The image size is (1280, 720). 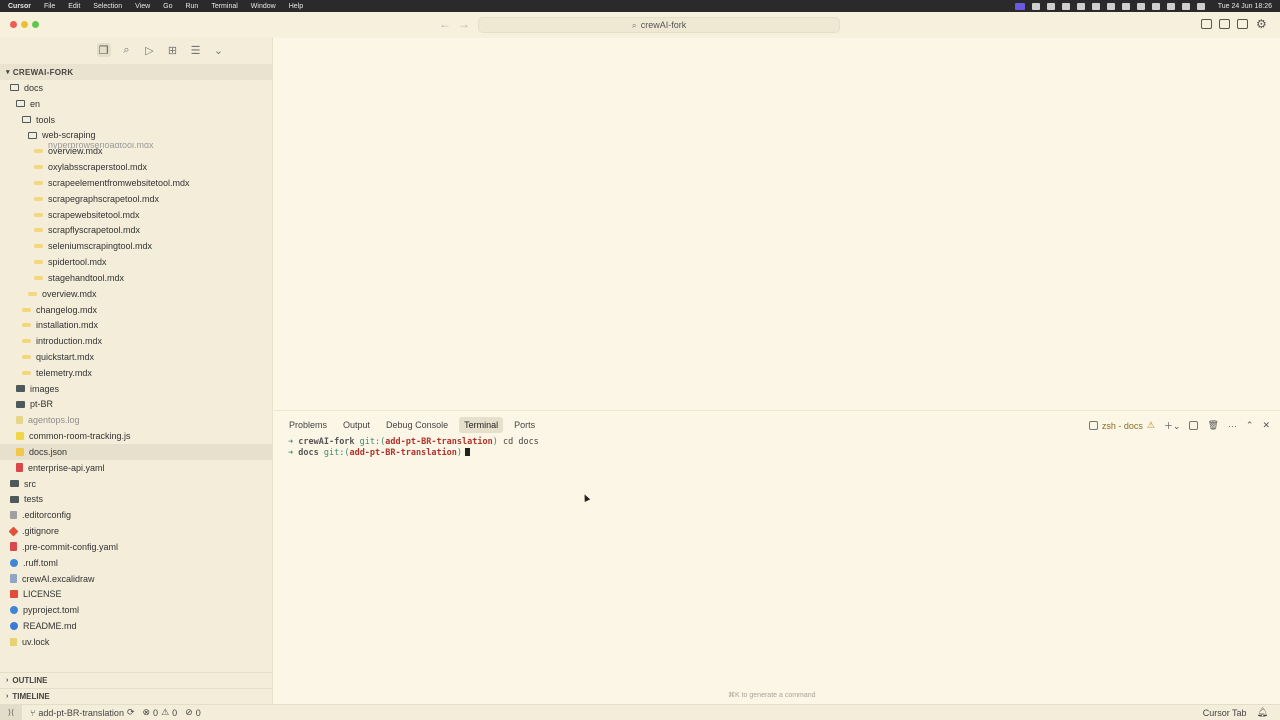 I want to click on file-tree-item: .editorconfig, so click(x=136, y=515).